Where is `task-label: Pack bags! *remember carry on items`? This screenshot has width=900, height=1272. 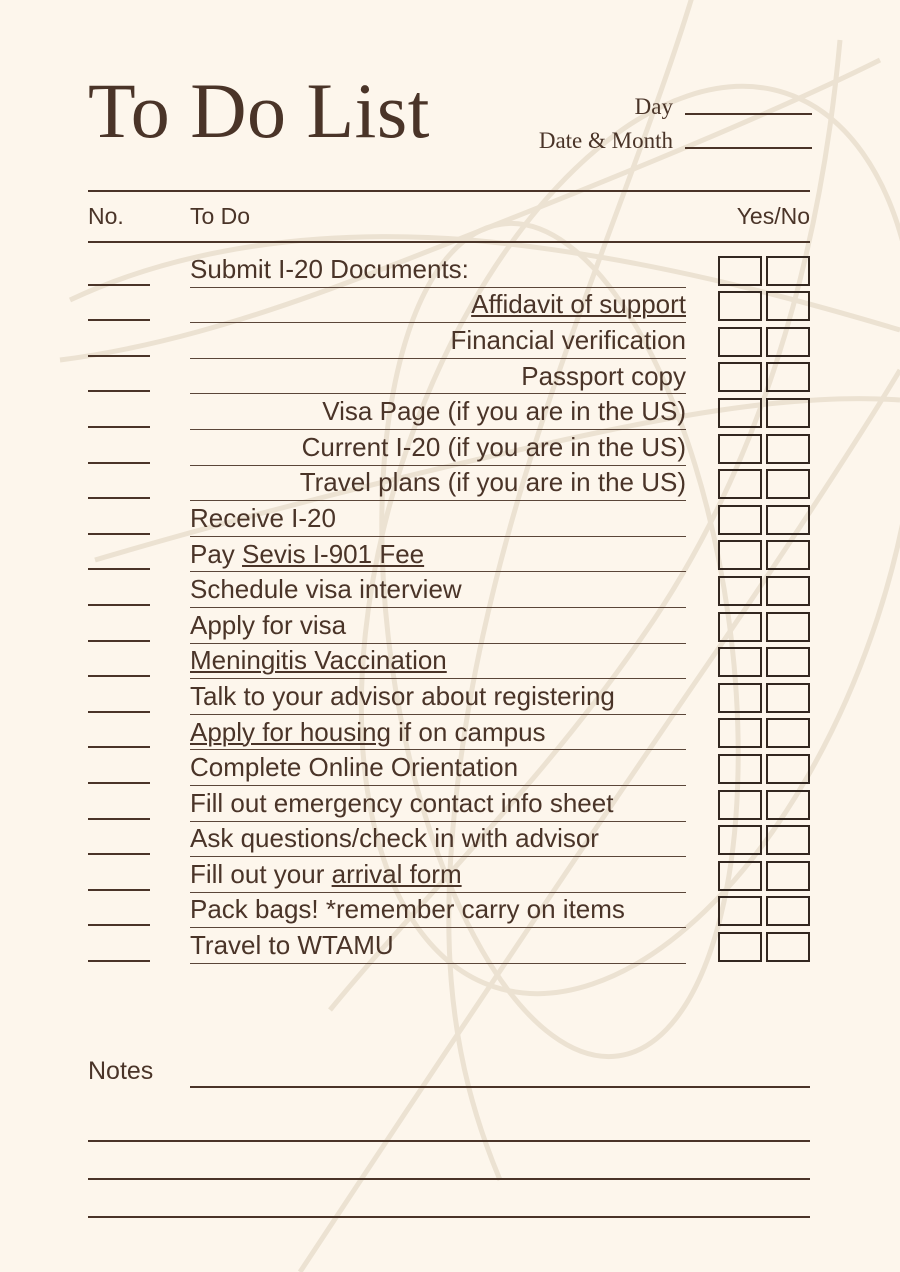 task-label: Pack bags! *remember carry on items is located at coordinates (407, 909).